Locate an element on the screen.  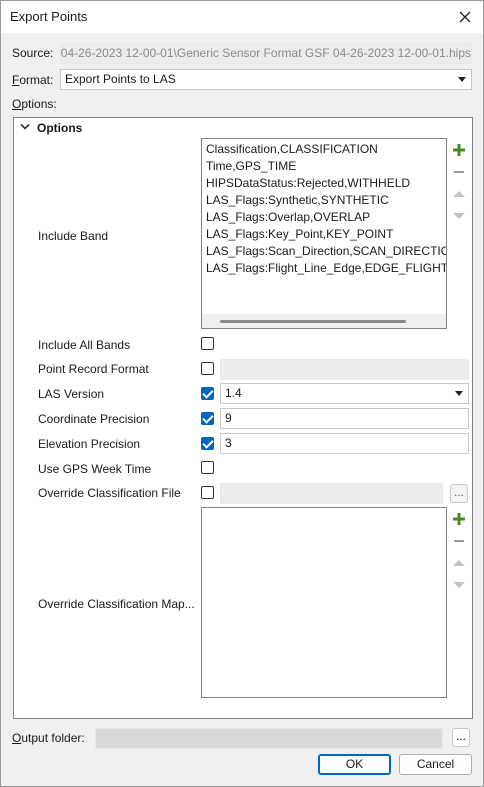
chevron-collapse-icon is located at coordinates (25, 127).